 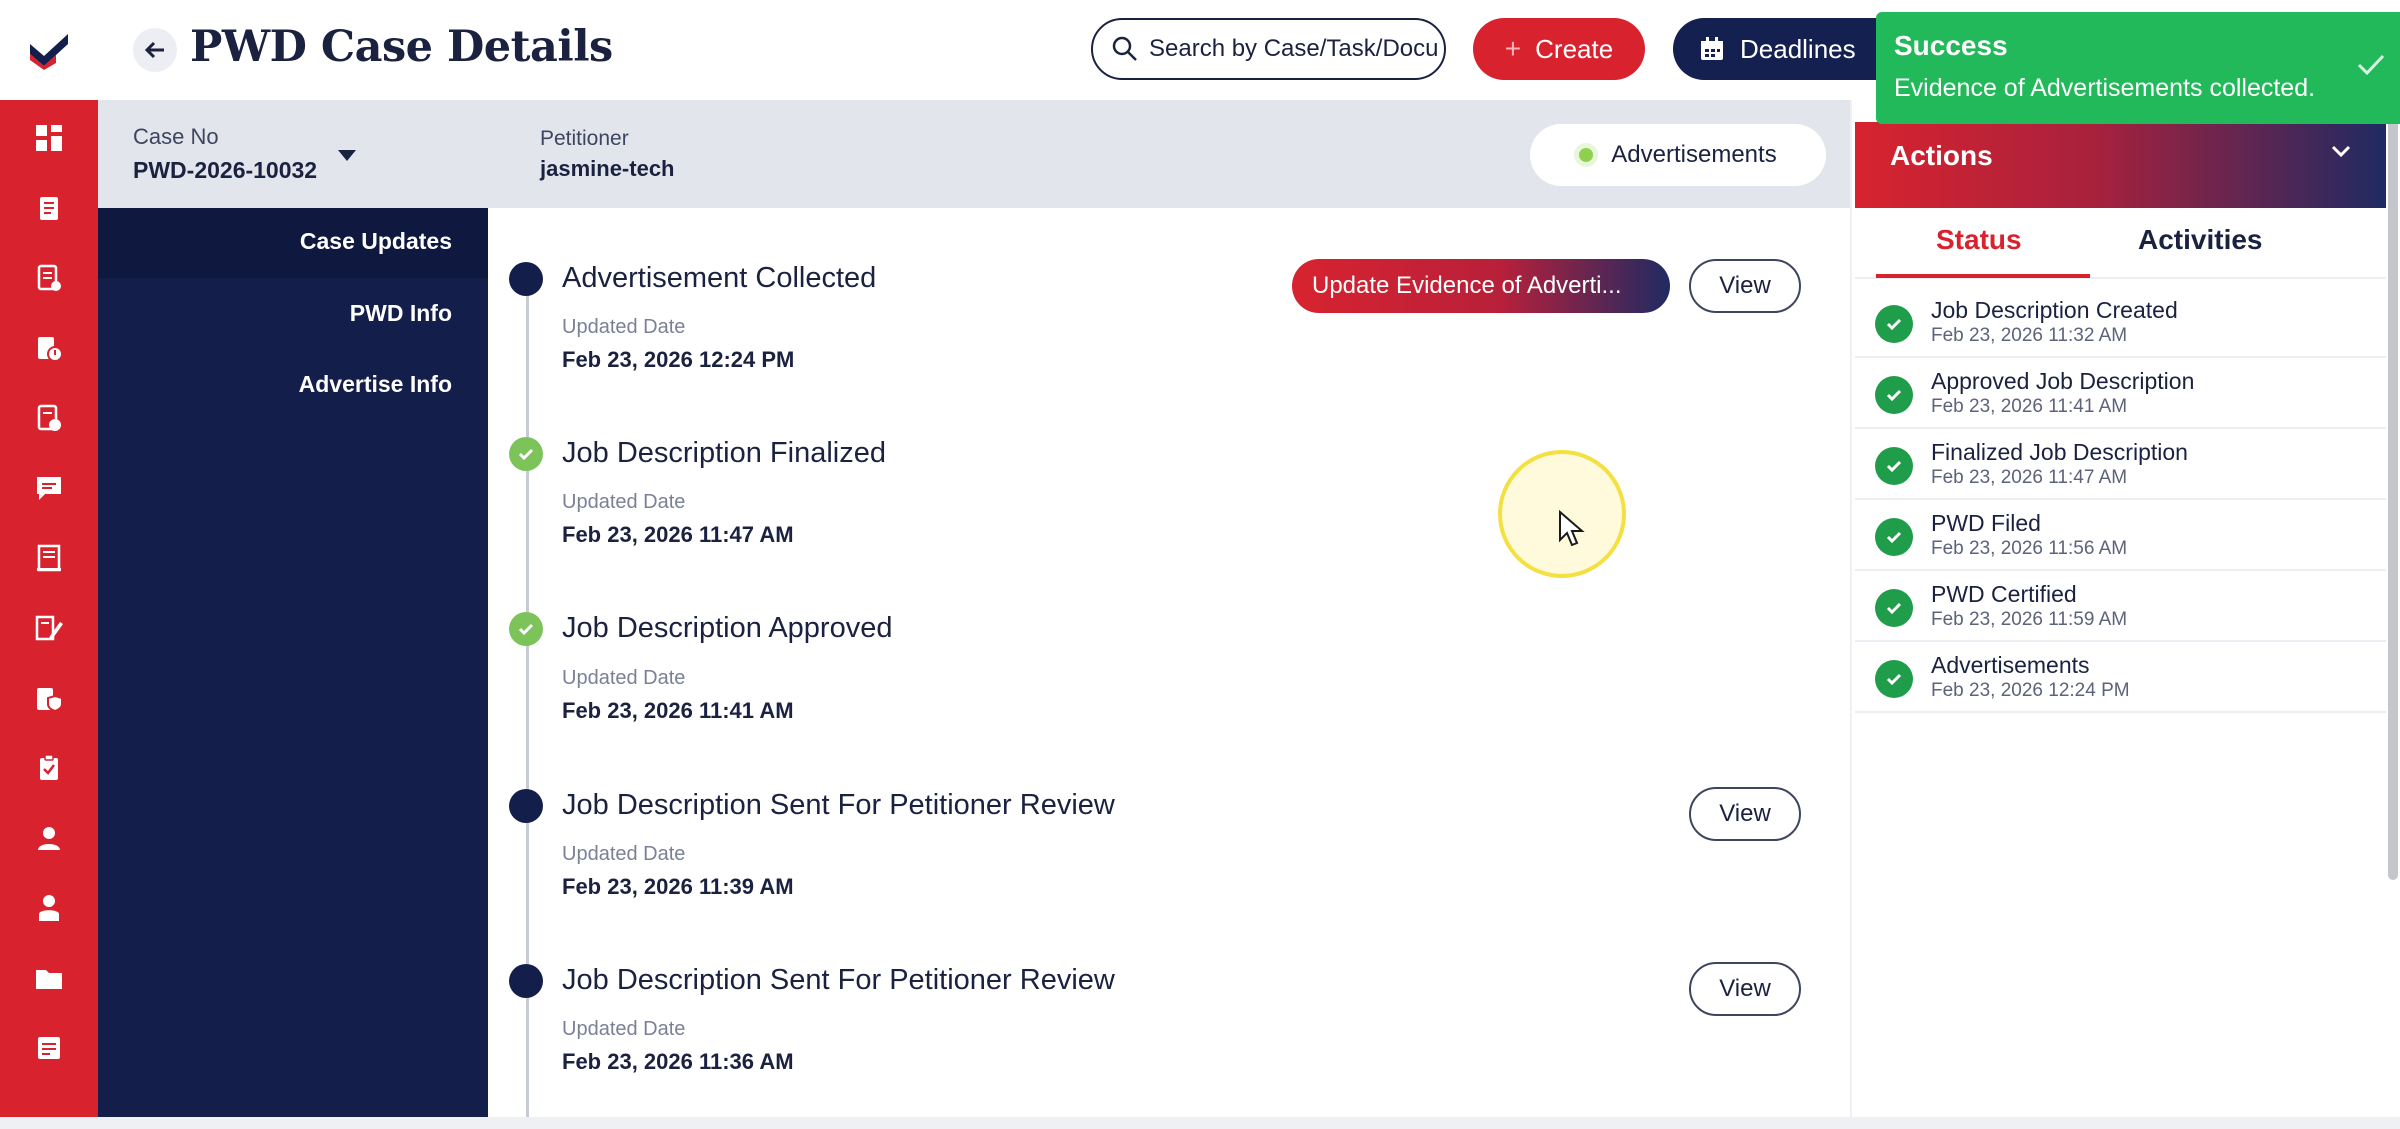 I want to click on petitioner-value: jasmine-tech, so click(x=607, y=168).